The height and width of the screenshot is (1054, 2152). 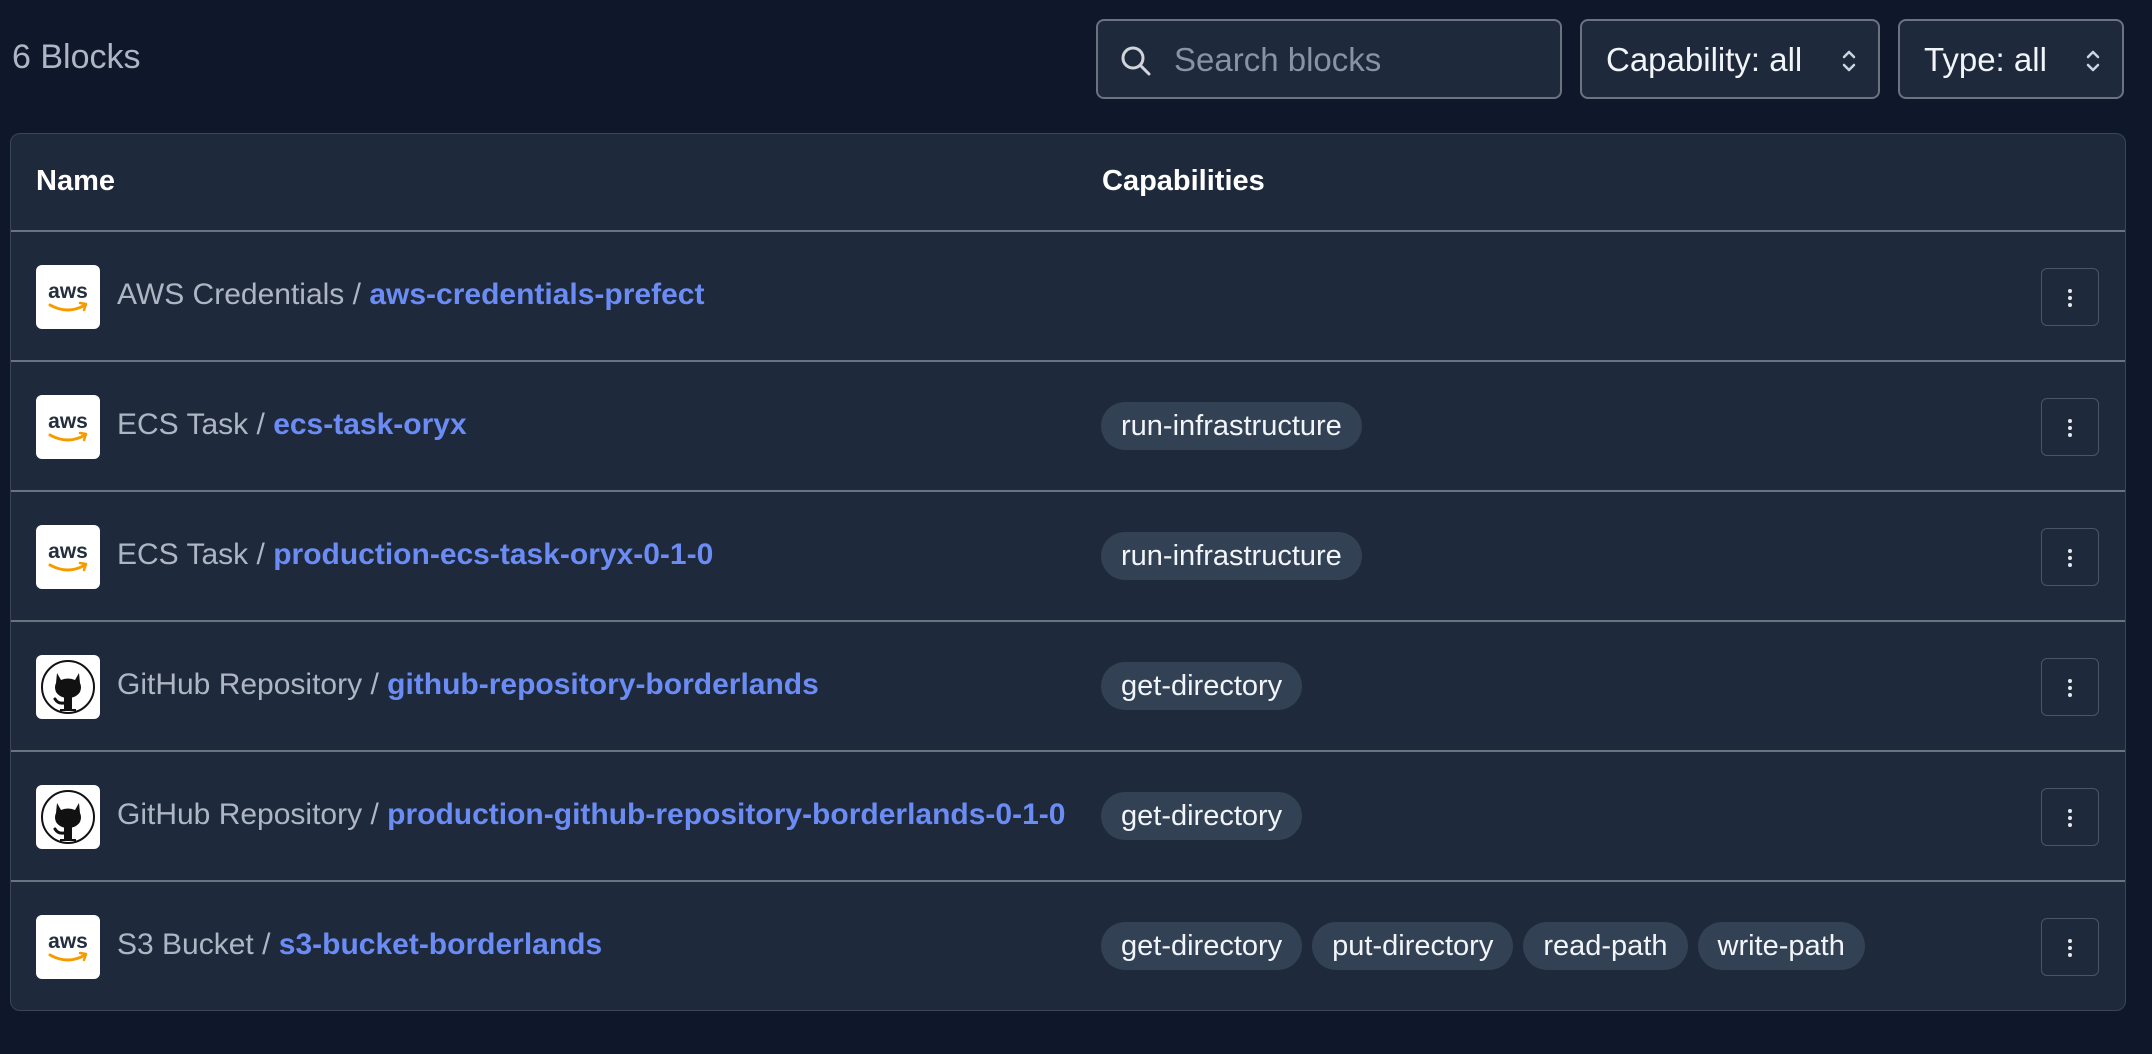 I want to click on blocks-toolbar: 6 Blocks Capability: all Type: all, so click(x=1076, y=60).